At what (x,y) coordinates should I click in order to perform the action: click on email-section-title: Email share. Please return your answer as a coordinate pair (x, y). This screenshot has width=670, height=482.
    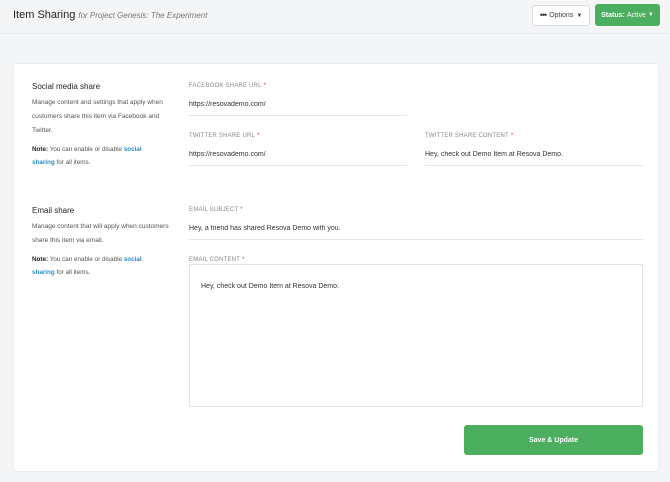
    Looking at the image, I should click on (53, 210).